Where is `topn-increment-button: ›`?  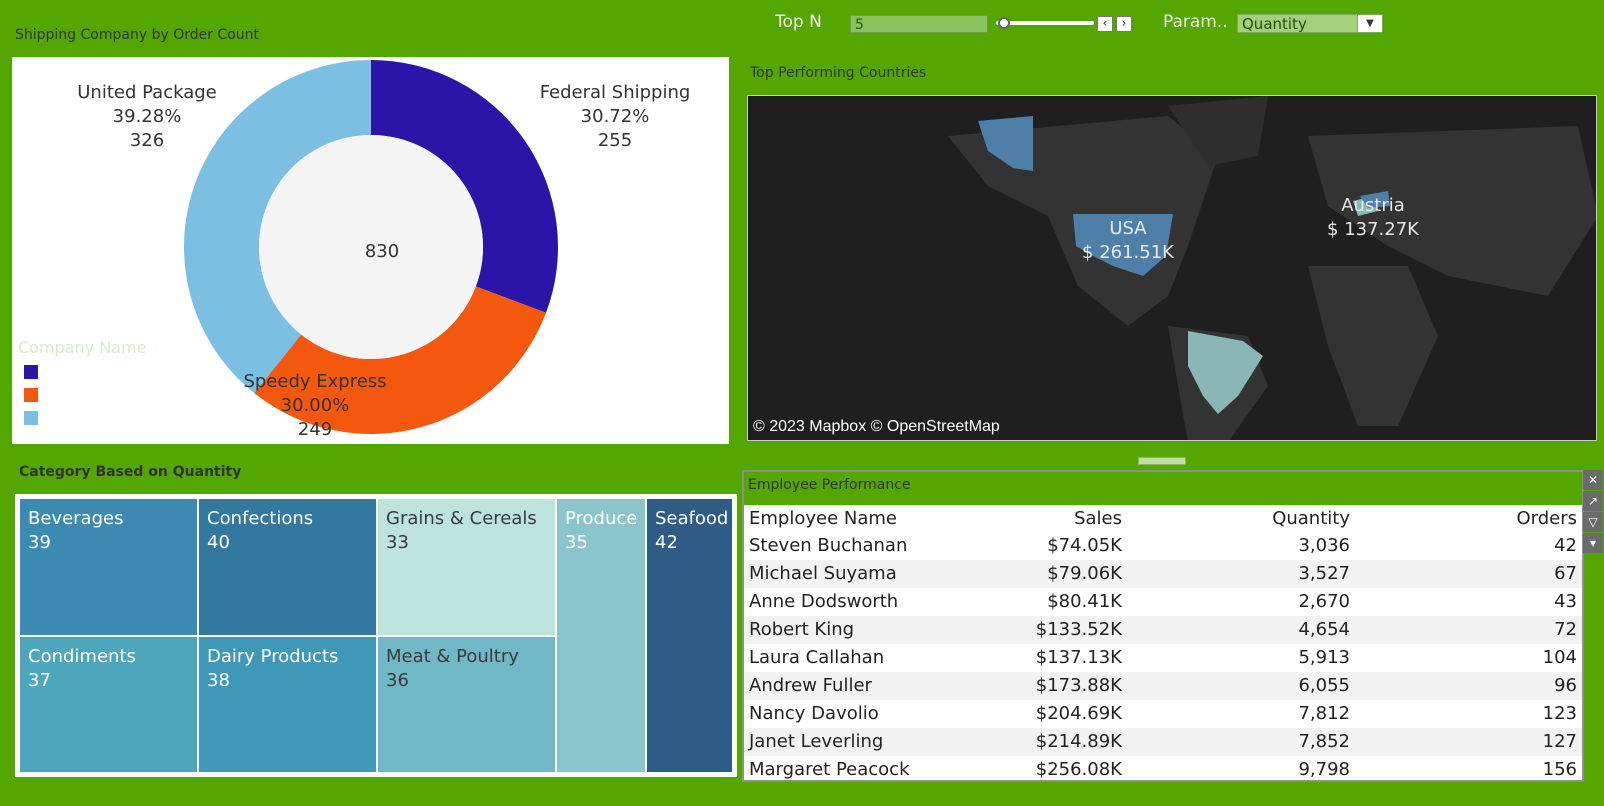 topn-increment-button: › is located at coordinates (1124, 24).